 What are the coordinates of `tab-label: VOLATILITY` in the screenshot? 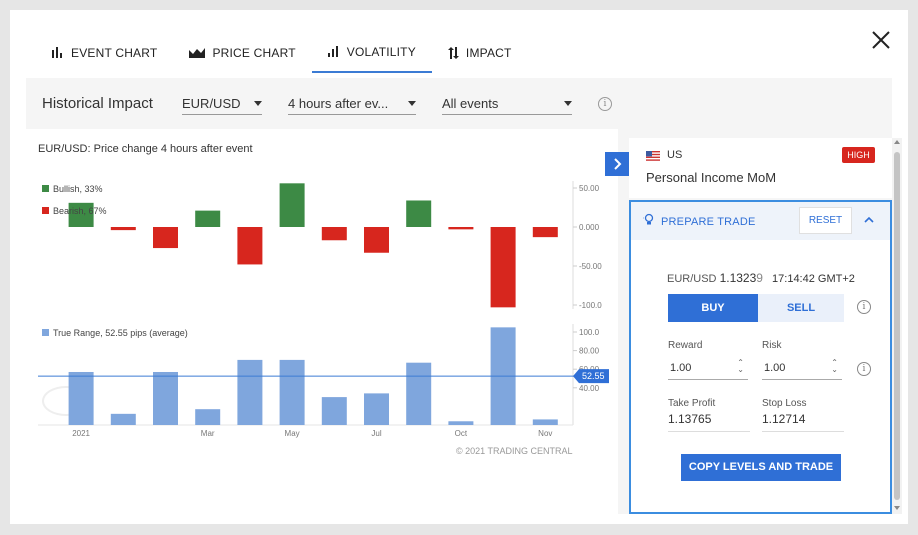 It's located at (381, 51).